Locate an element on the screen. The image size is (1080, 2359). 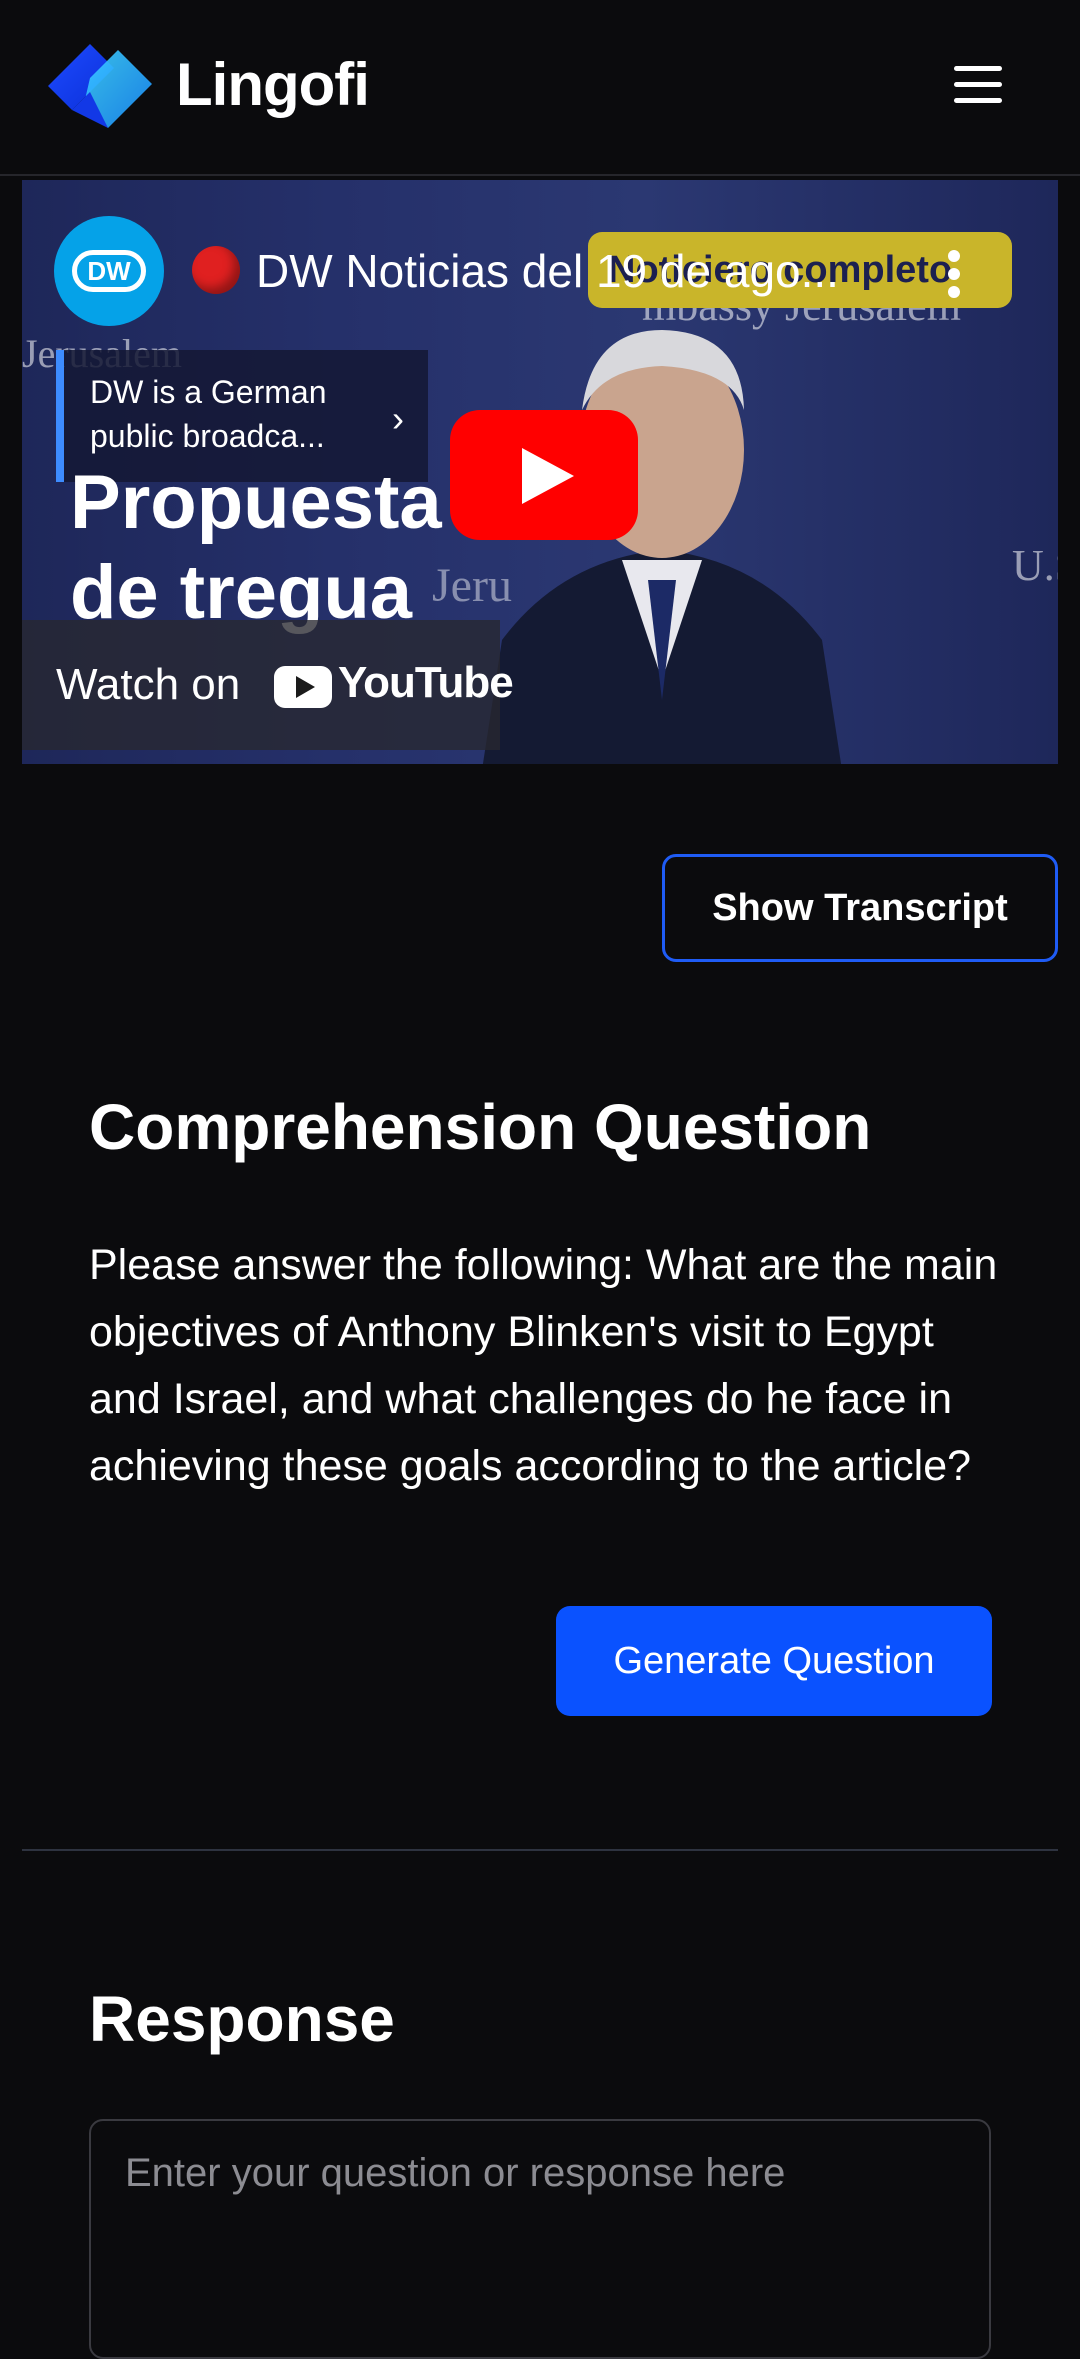
comprehension-title: Comprehension Question is located at coordinates (480, 1127).